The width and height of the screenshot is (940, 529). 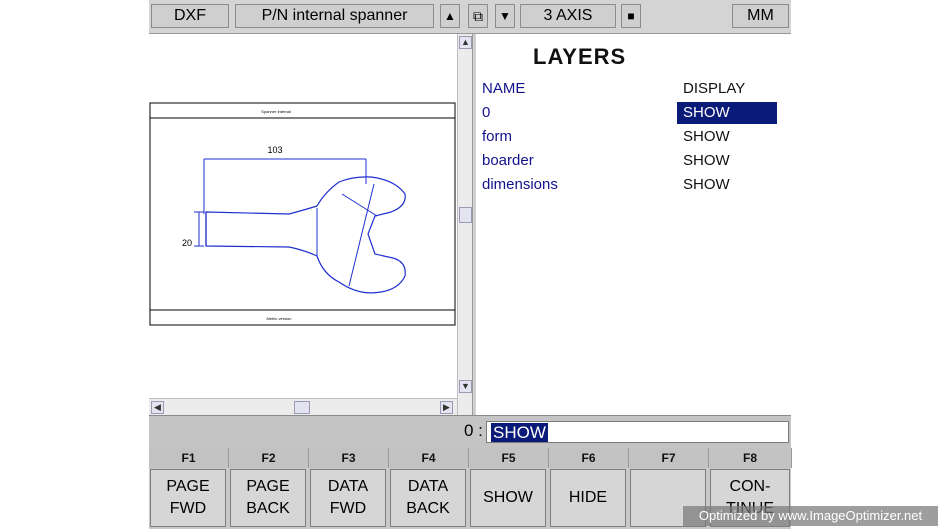 What do you see at coordinates (189, 458) in the screenshot?
I see `fkey-f1-label: F1` at bounding box center [189, 458].